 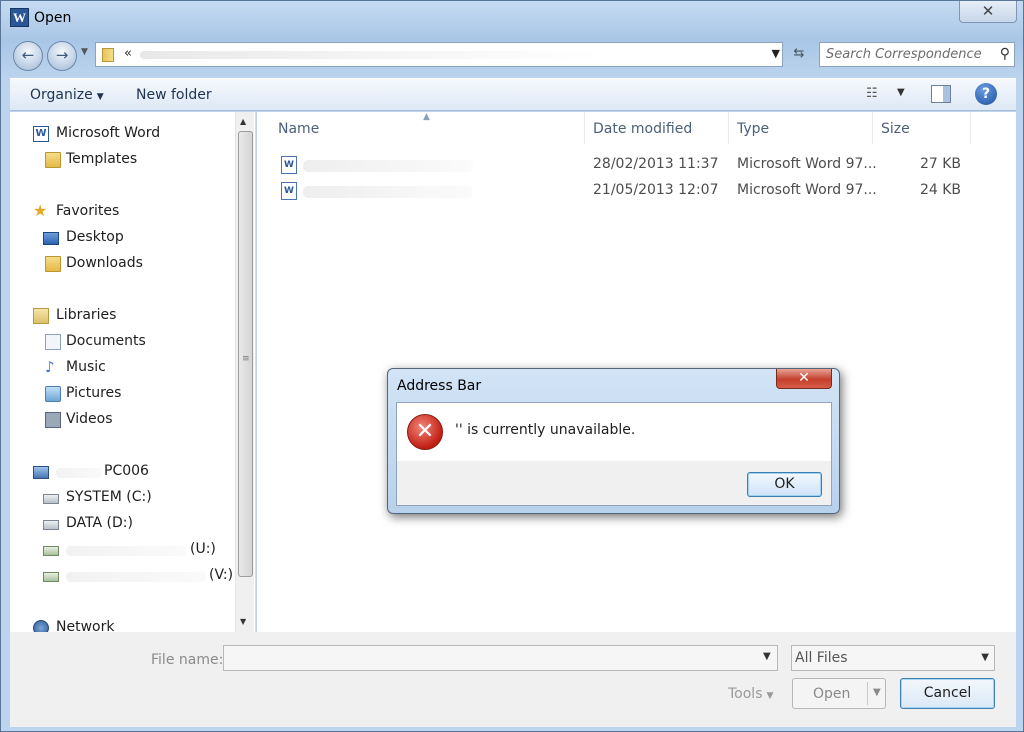 What do you see at coordinates (126, 471) in the screenshot?
I see `sidebar-item-label: PC006` at bounding box center [126, 471].